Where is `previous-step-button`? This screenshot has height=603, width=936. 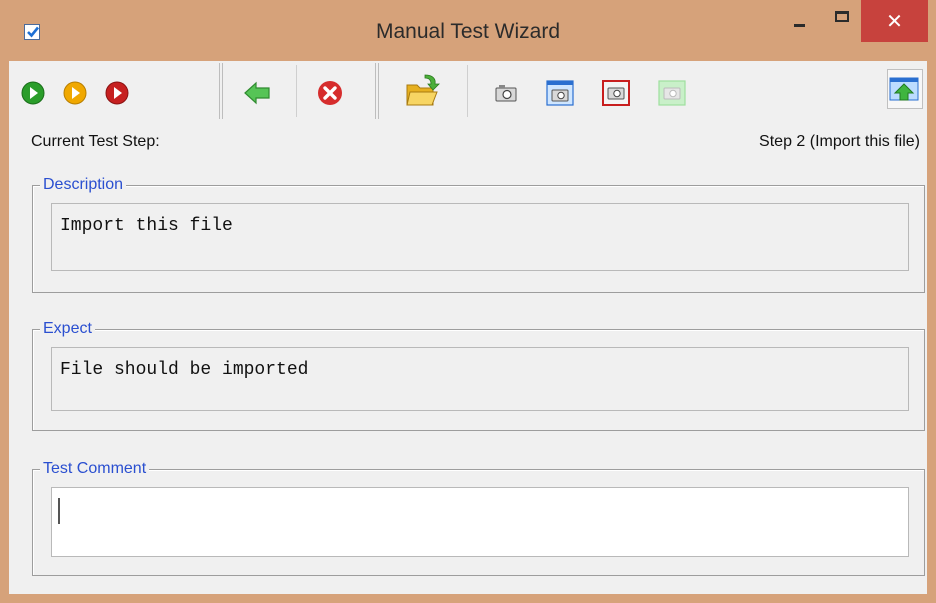 previous-step-button is located at coordinates (258, 90).